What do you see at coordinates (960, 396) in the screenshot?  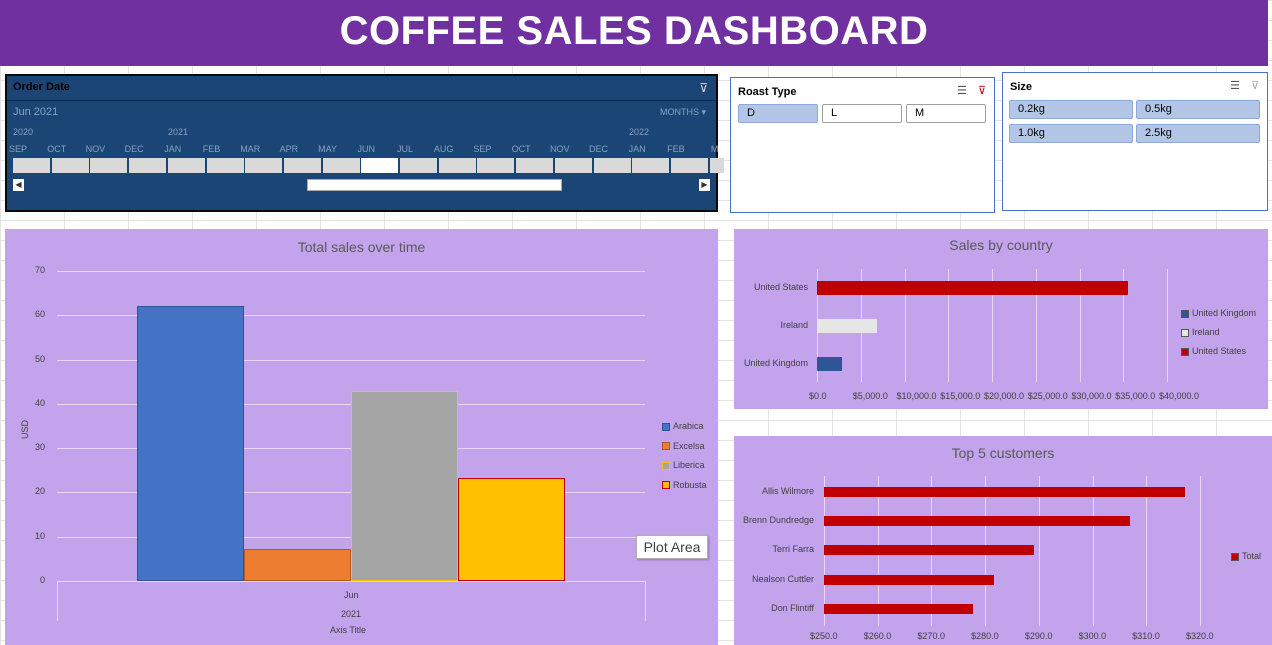 I see `x-tick-label: $15,000.0` at bounding box center [960, 396].